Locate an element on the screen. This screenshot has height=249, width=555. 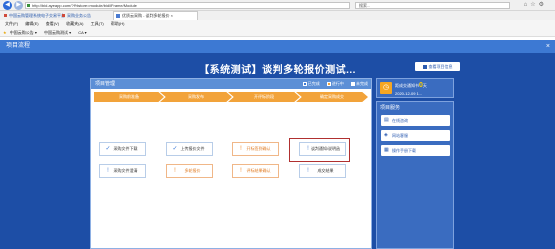
chat-icon: ▤ is located at coordinates (386, 120).